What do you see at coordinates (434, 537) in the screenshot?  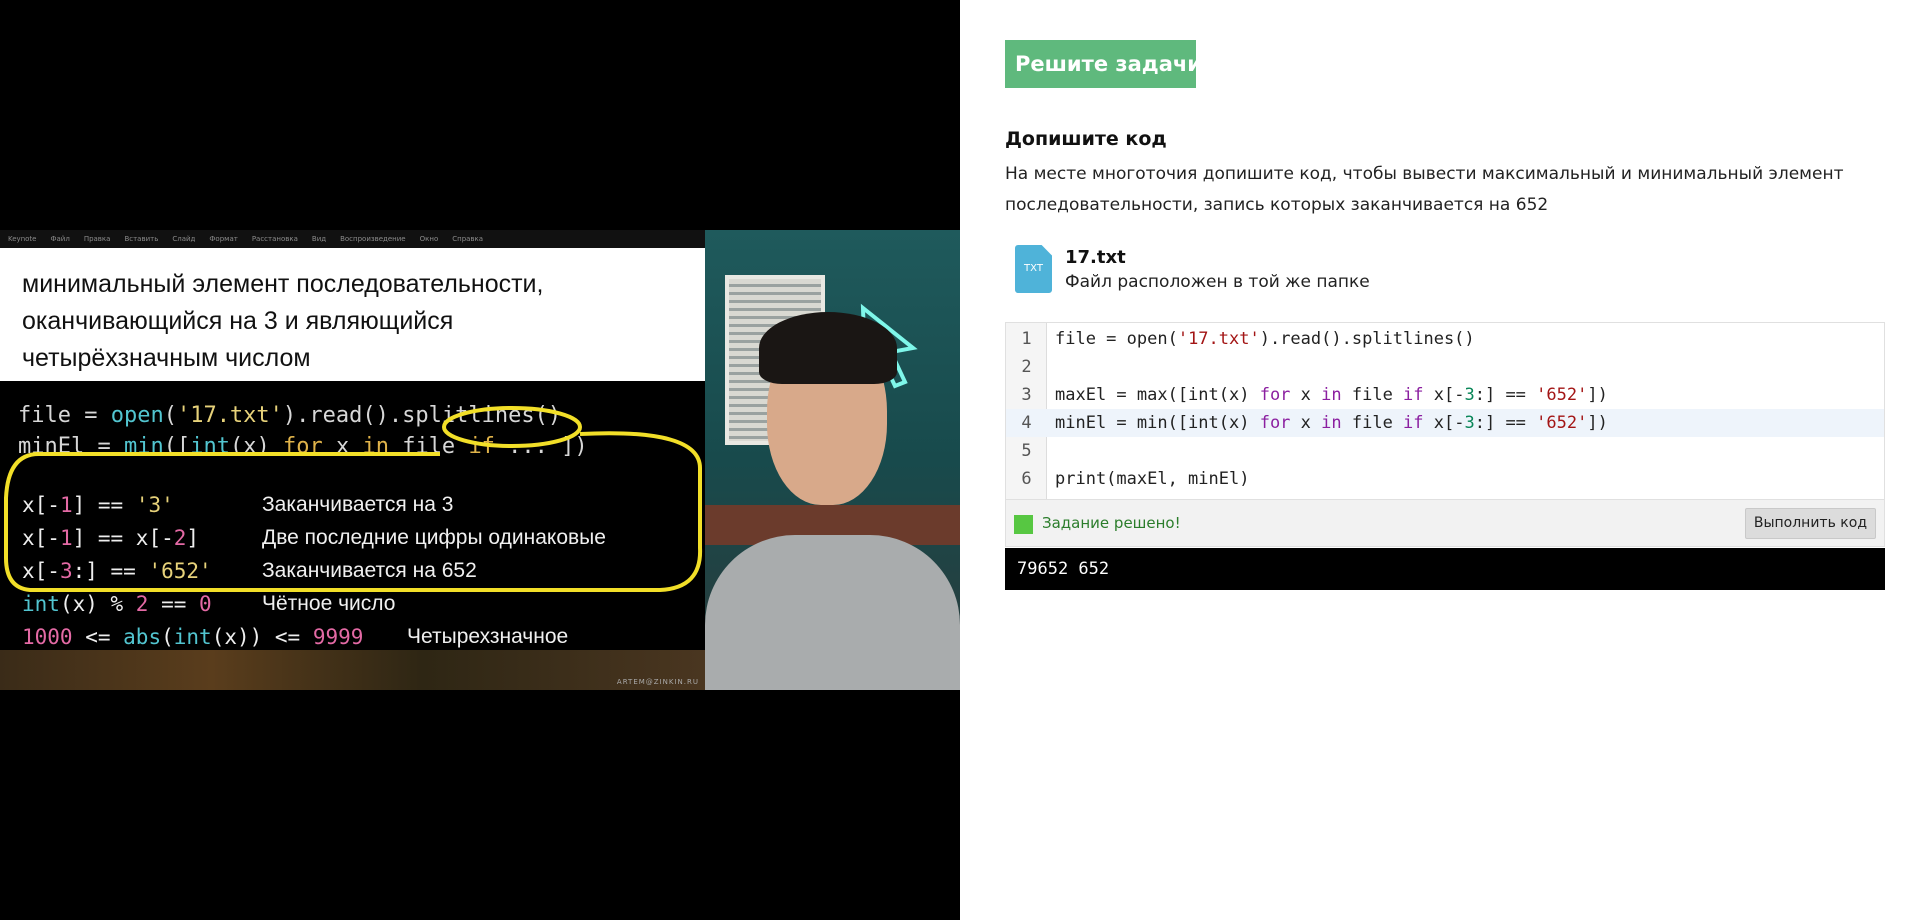 I see `rule-desc: Две последние цифры одинаковые` at bounding box center [434, 537].